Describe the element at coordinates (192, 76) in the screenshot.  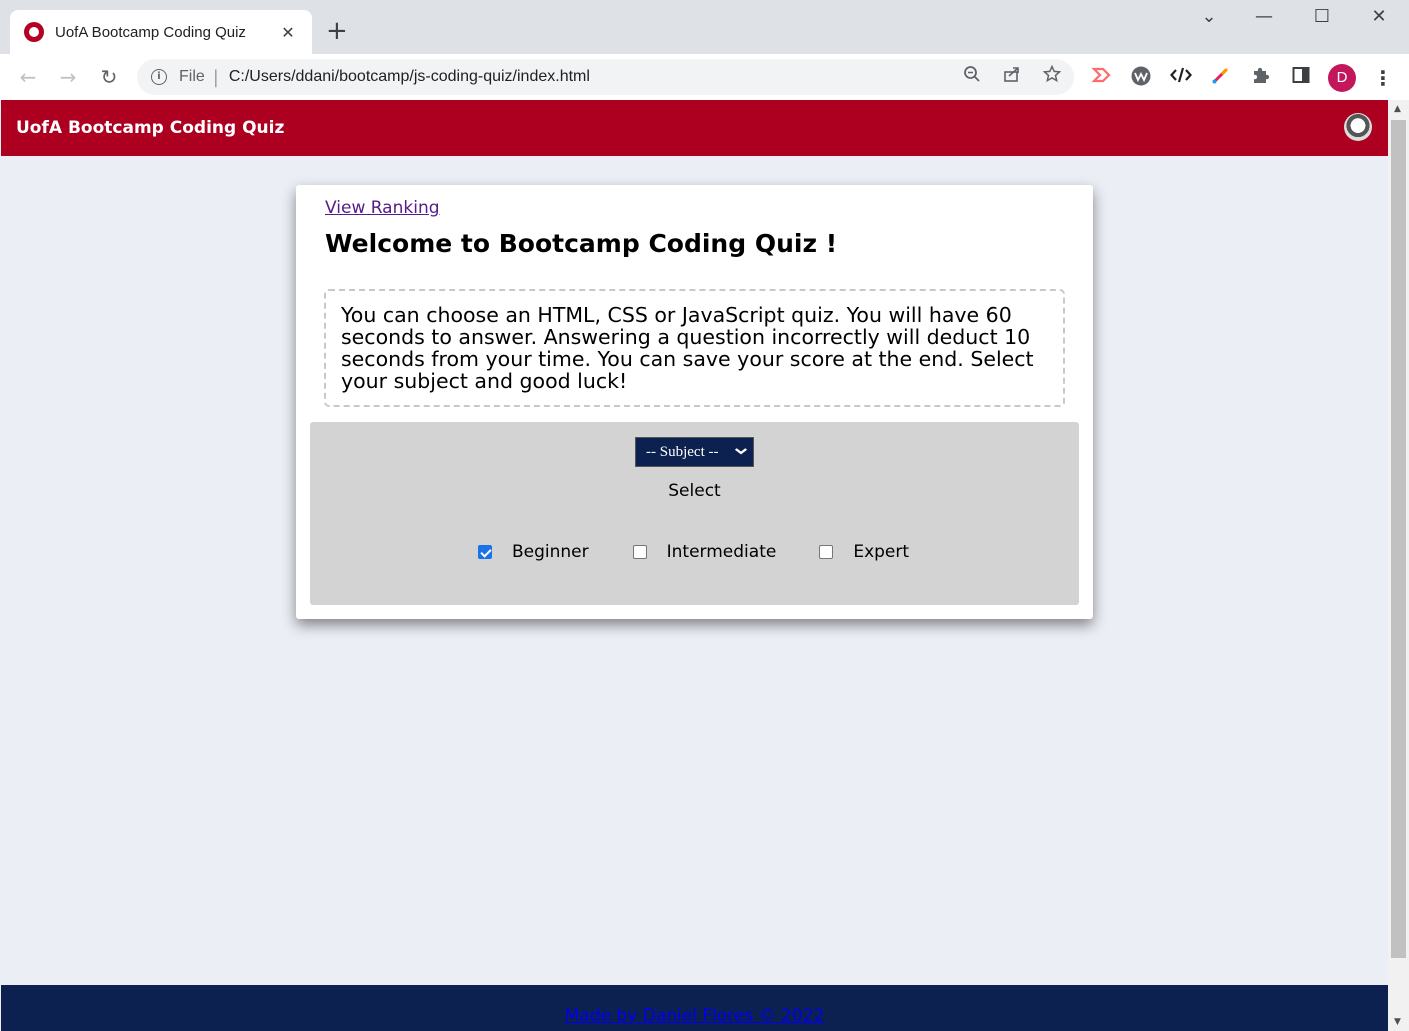
I see `scheme-label: File` at that location.